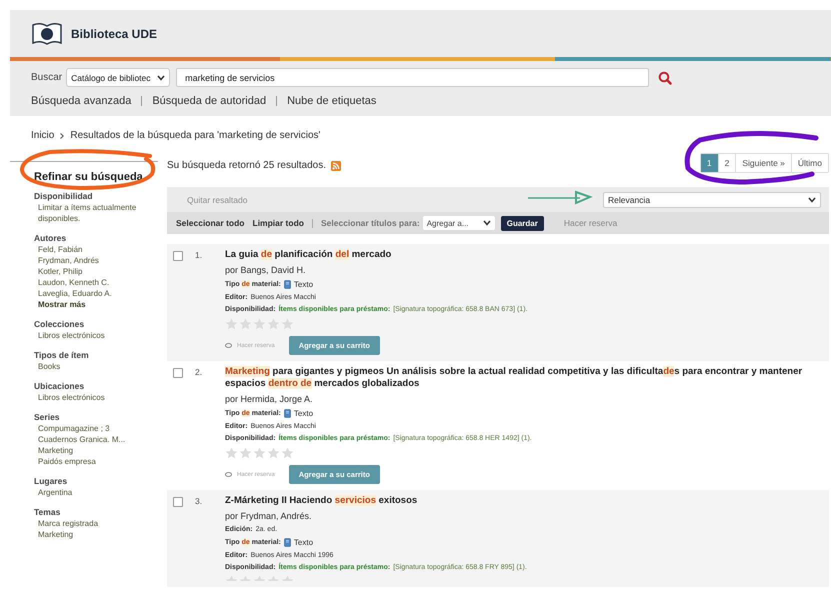 Image resolution: width=831 pixels, height=602 pixels. What do you see at coordinates (560, 197) in the screenshot?
I see `arrow-annotation` at bounding box center [560, 197].